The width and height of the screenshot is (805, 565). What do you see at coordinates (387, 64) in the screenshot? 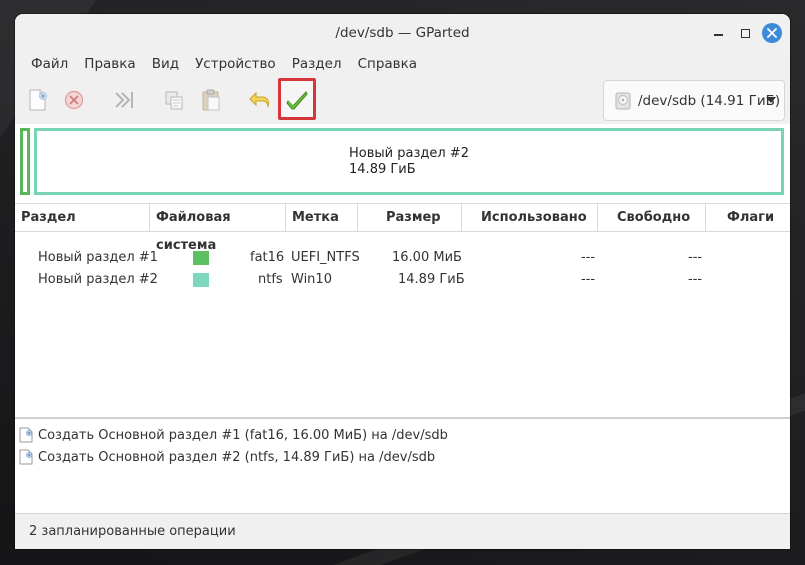
I see `menu-help: Справка` at bounding box center [387, 64].